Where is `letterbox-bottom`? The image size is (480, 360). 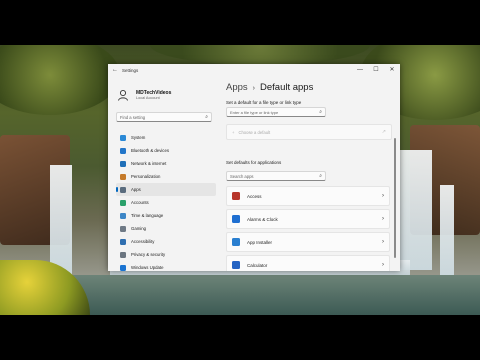
letterbox-bottom is located at coordinates (240, 337).